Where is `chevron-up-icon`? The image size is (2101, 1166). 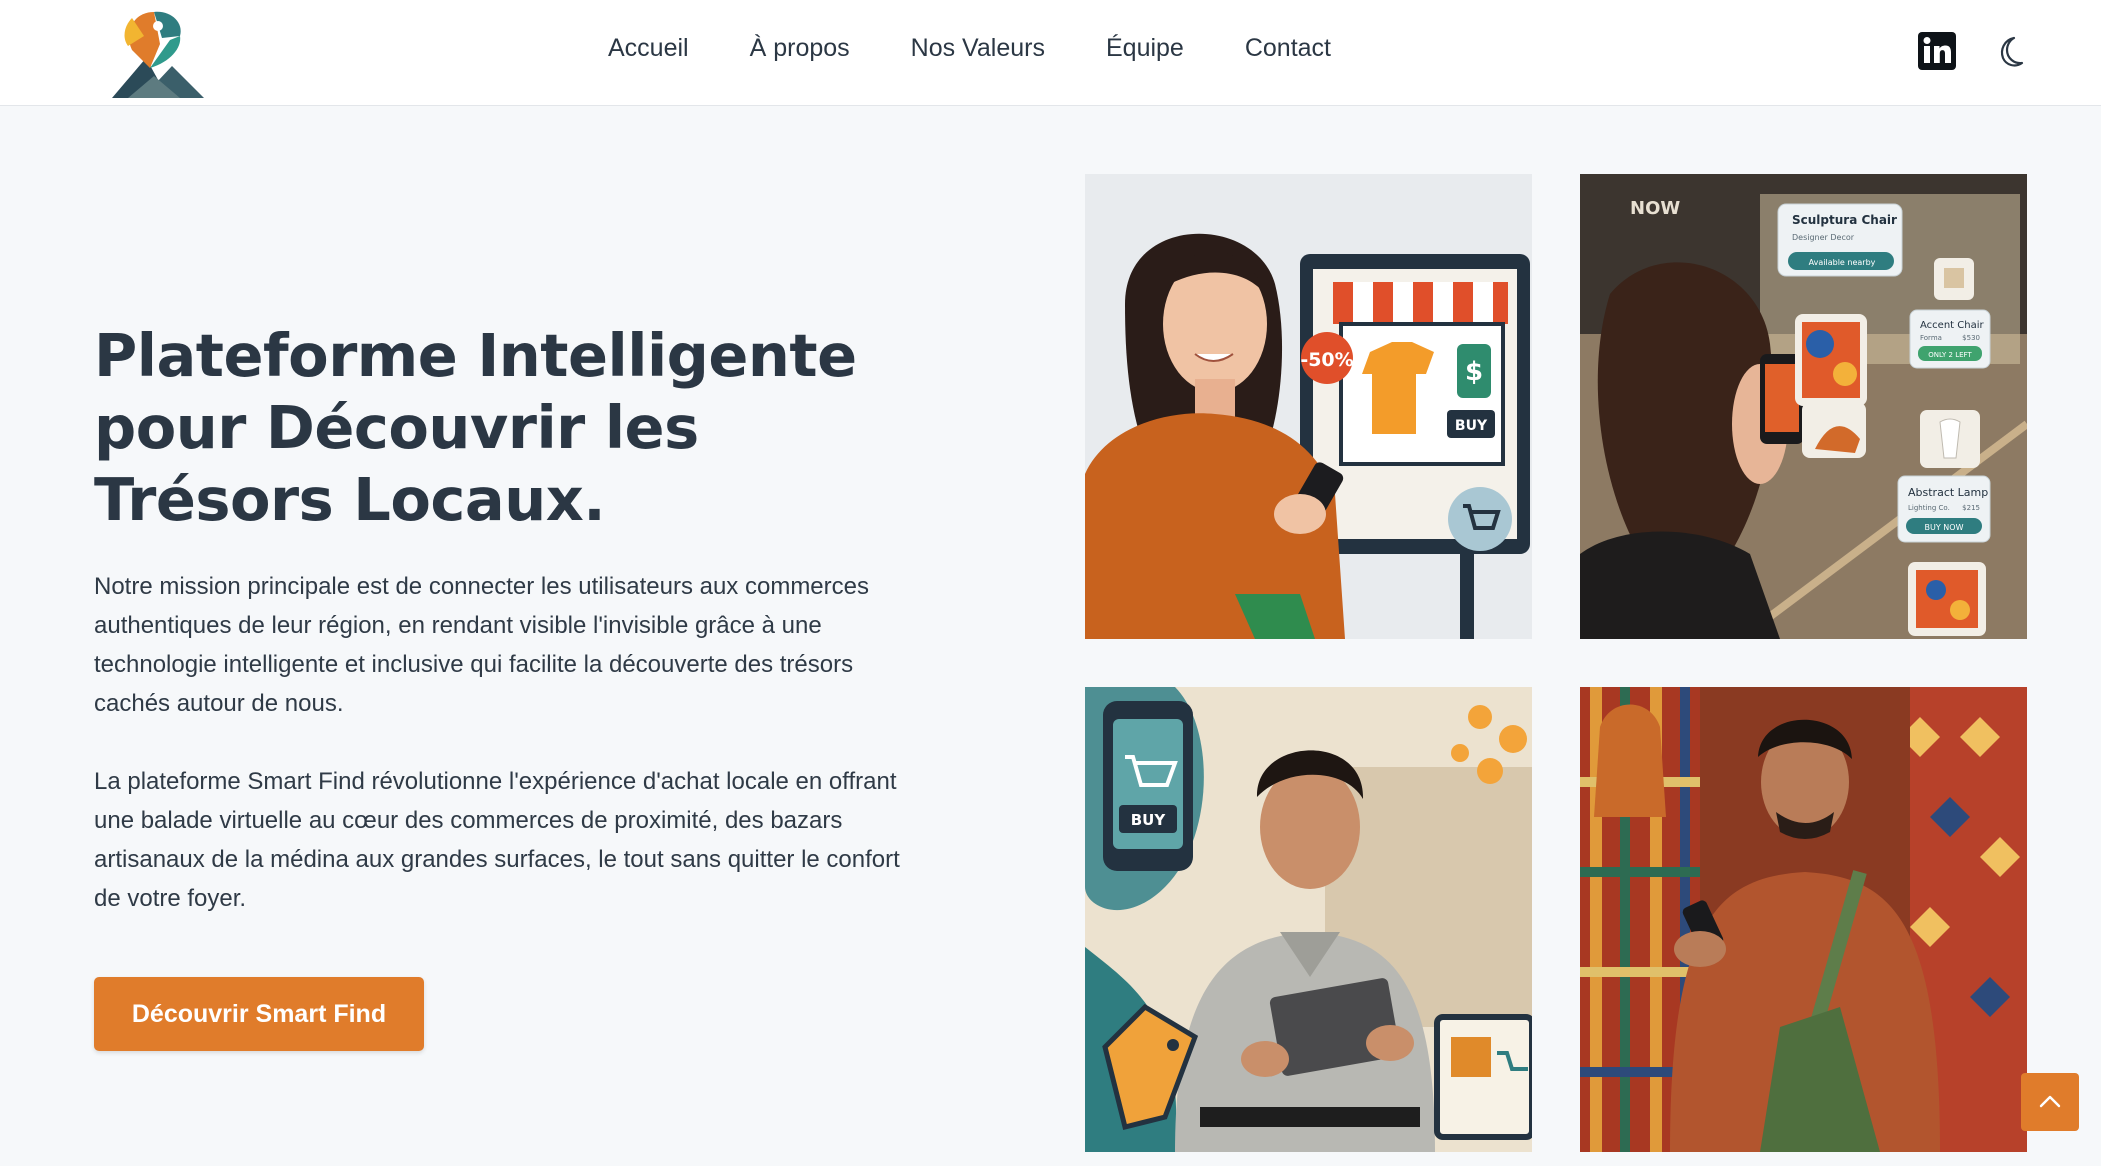 chevron-up-icon is located at coordinates (2050, 1101).